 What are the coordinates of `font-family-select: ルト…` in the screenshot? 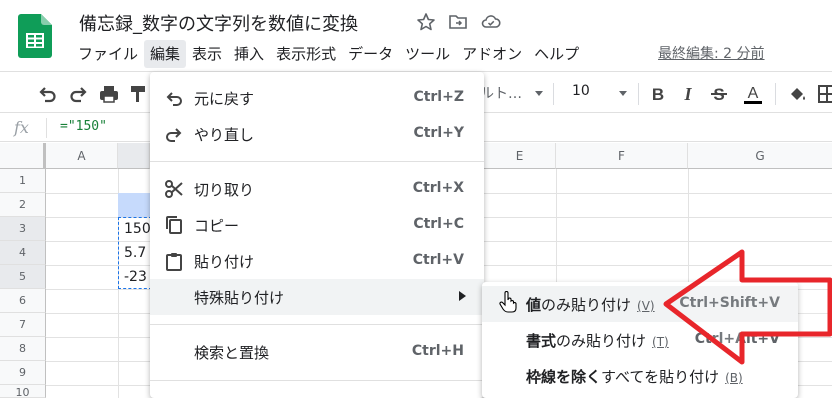 It's located at (501, 93).